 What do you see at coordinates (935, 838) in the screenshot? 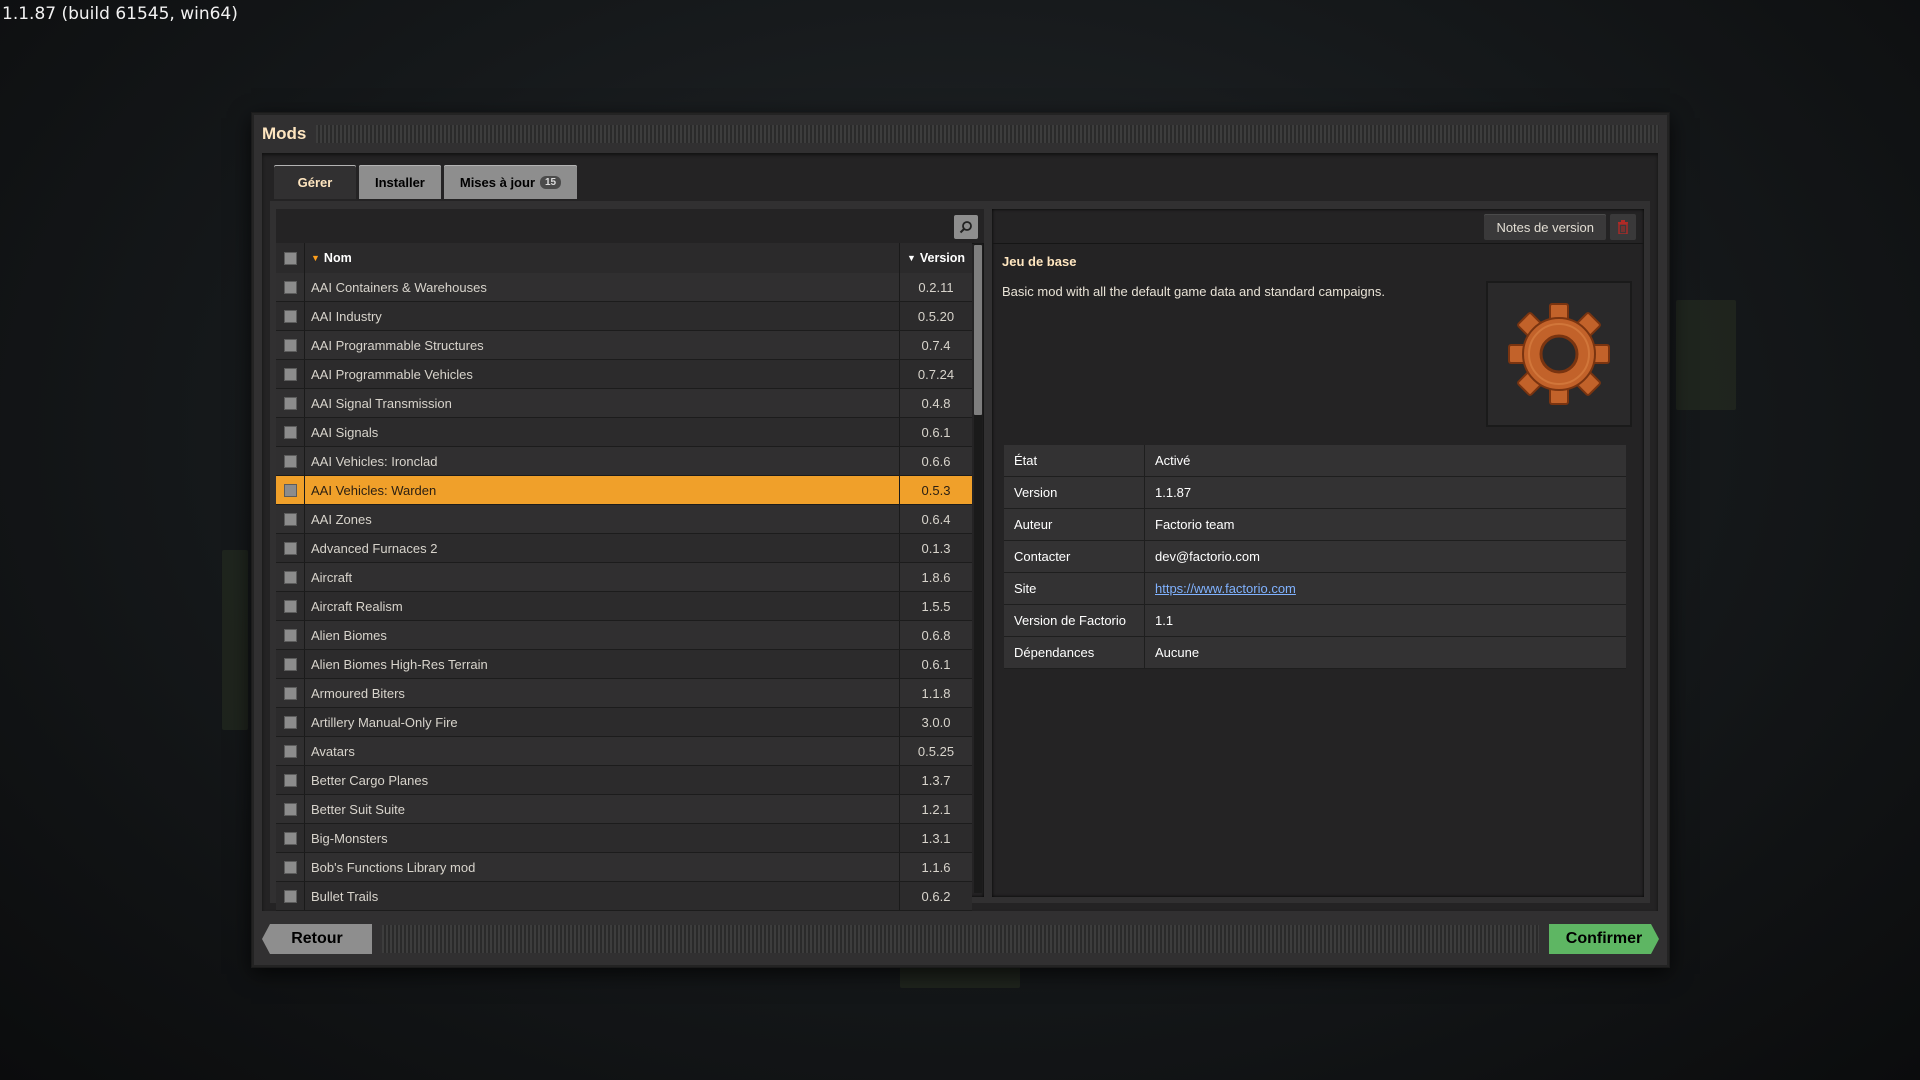
I see `mod-version: 1.3.1` at bounding box center [935, 838].